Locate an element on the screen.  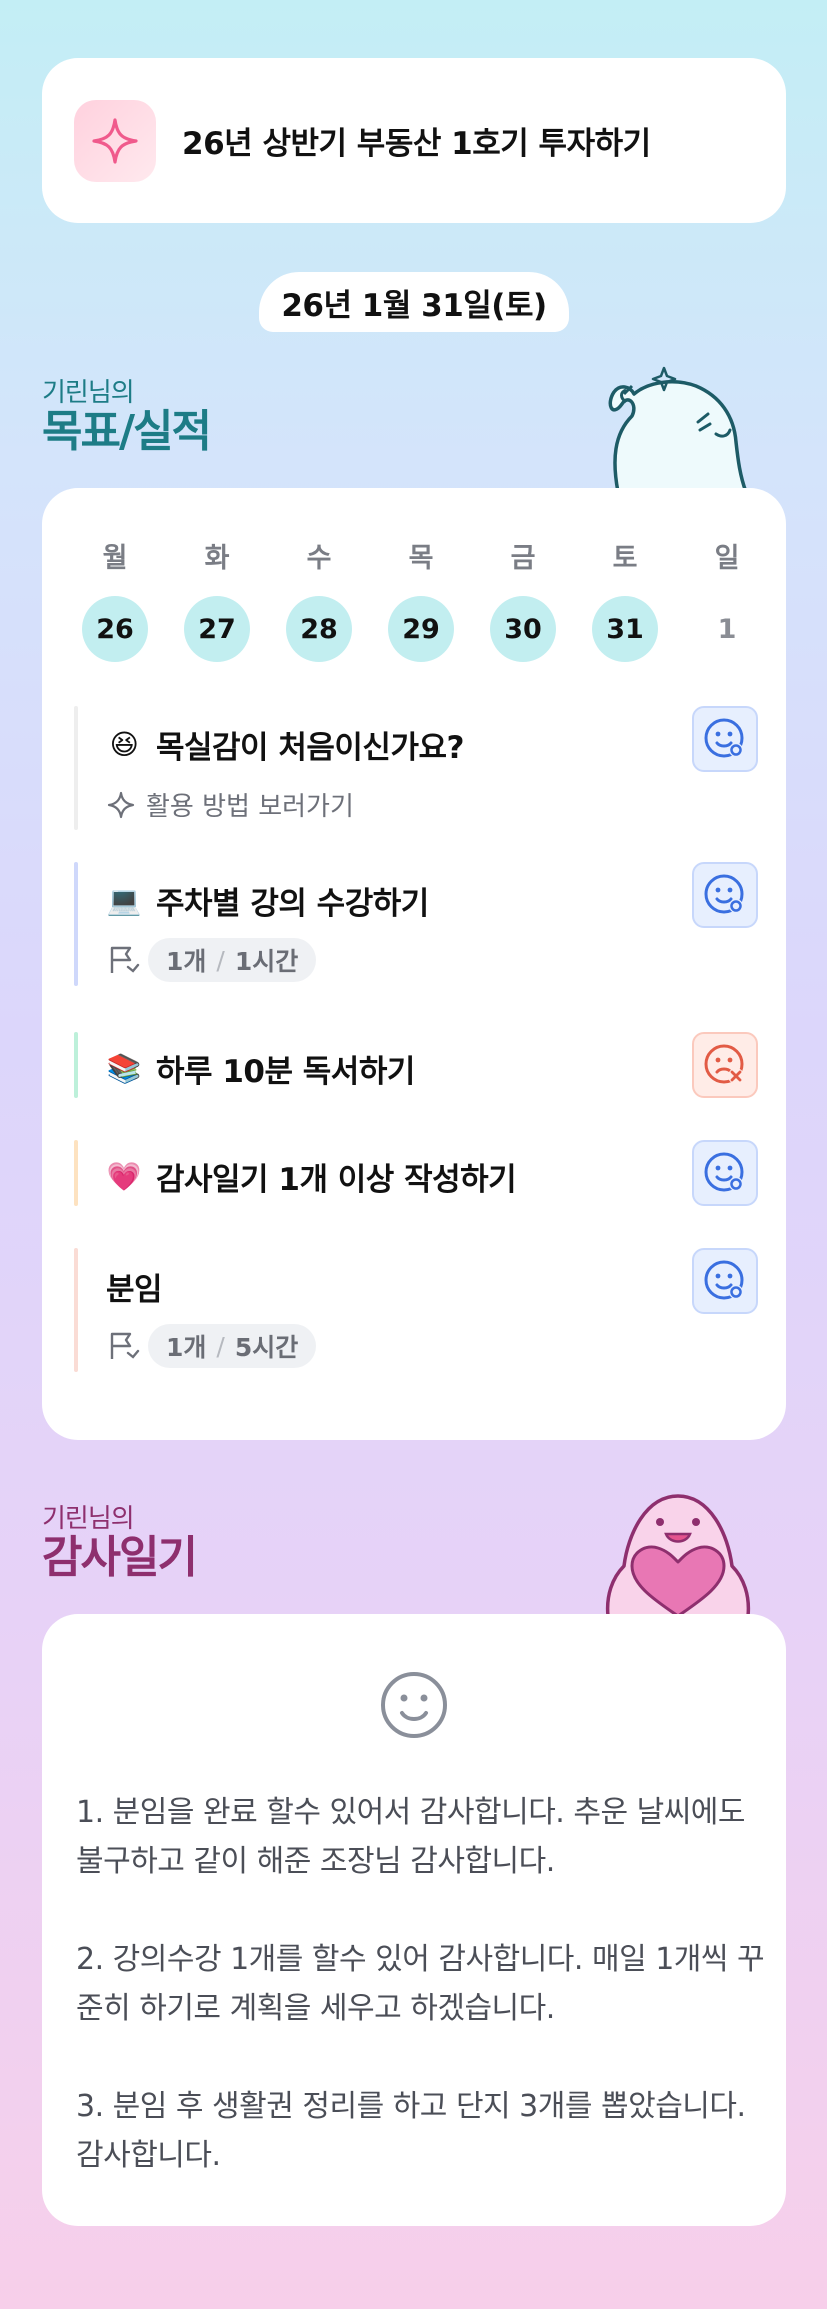
diary-heading-big: 감사일기 is located at coordinates (120, 1557).